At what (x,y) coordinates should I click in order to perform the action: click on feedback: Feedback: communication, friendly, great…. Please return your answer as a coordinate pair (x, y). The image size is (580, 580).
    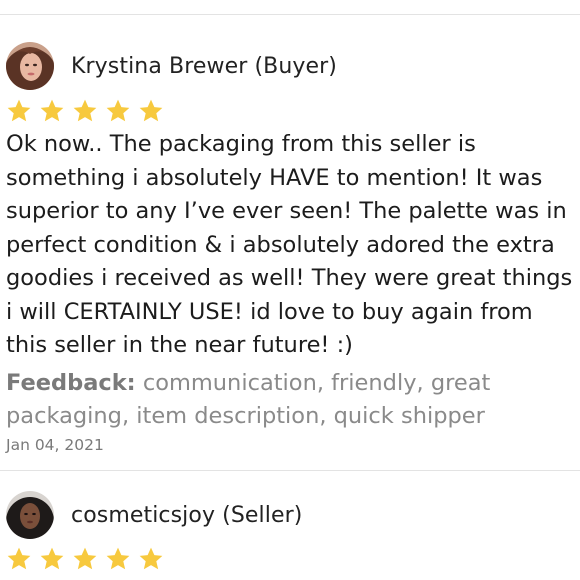
    Looking at the image, I should click on (290, 400).